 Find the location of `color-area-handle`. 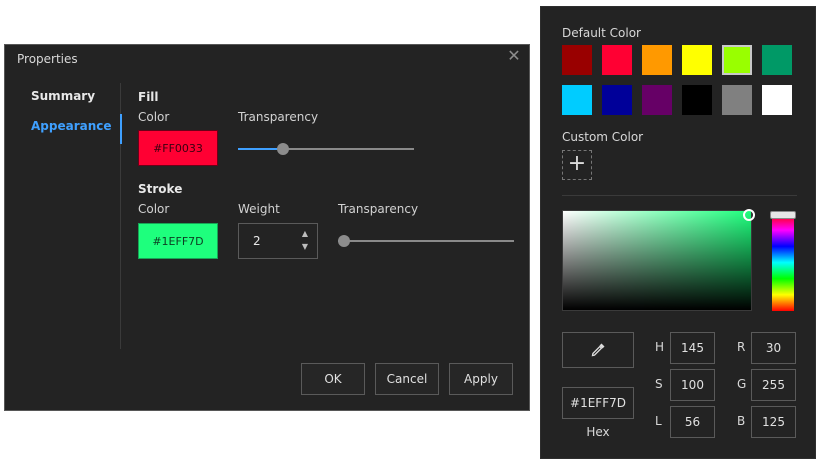

color-area-handle is located at coordinates (749, 215).